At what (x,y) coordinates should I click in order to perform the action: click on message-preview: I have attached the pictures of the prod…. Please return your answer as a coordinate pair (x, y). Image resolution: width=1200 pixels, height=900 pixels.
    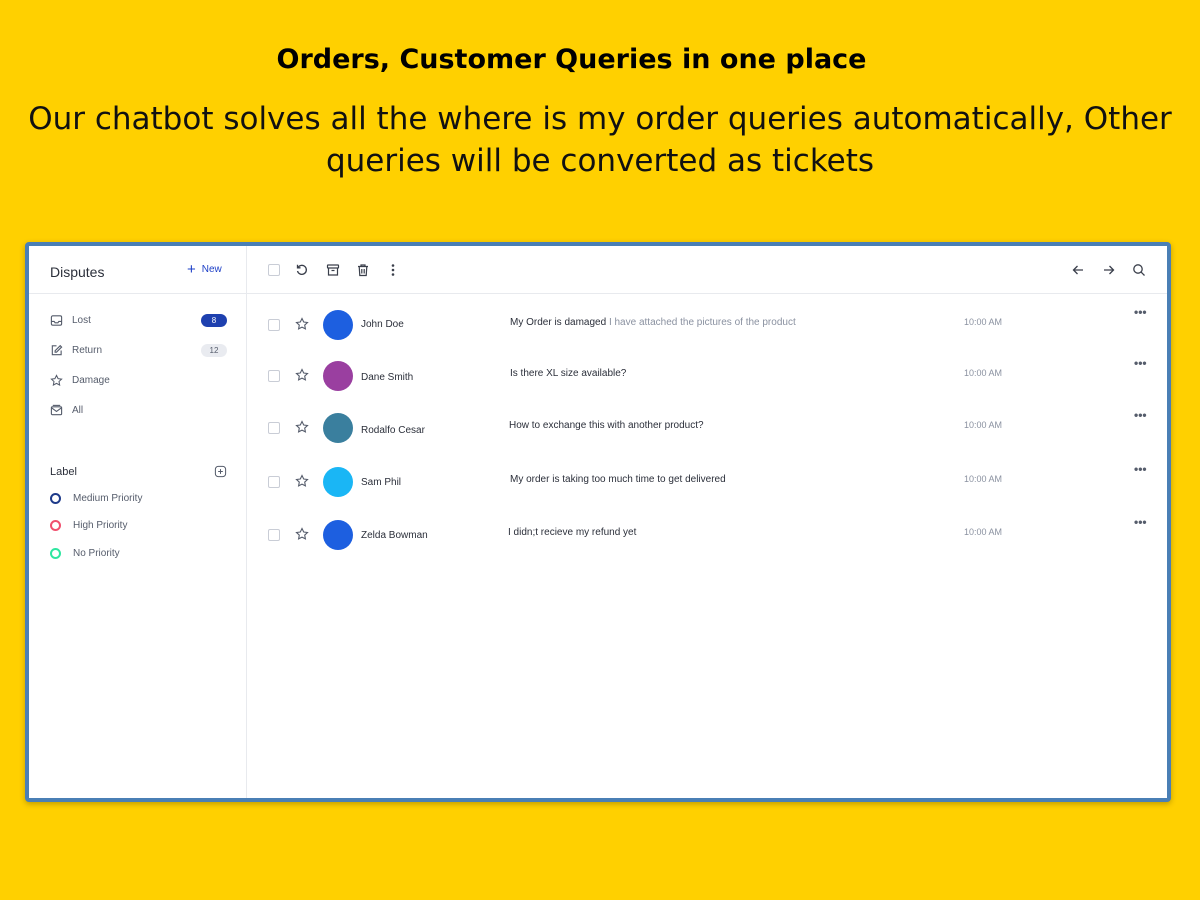
    Looking at the image, I should click on (702, 322).